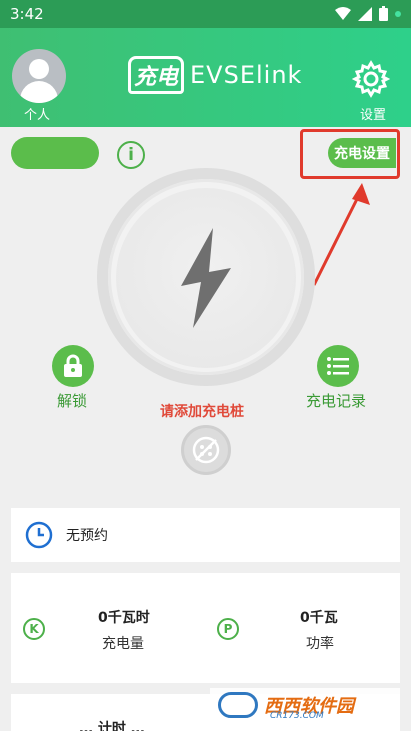 The image size is (411, 731). What do you see at coordinates (373, 113) in the screenshot?
I see `settings-label: 设置` at bounding box center [373, 113].